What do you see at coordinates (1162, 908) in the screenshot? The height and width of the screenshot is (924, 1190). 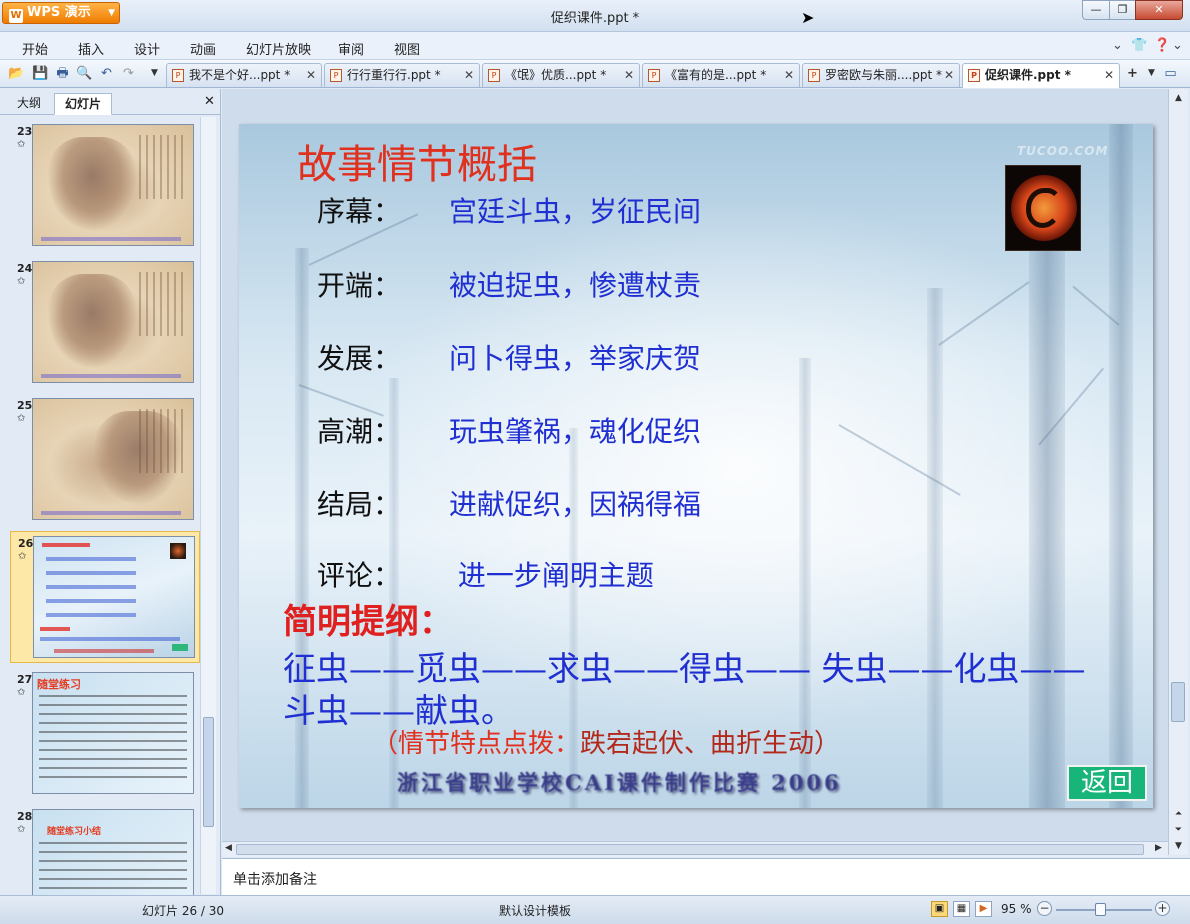 I see `zoom-in-icon: +` at bounding box center [1162, 908].